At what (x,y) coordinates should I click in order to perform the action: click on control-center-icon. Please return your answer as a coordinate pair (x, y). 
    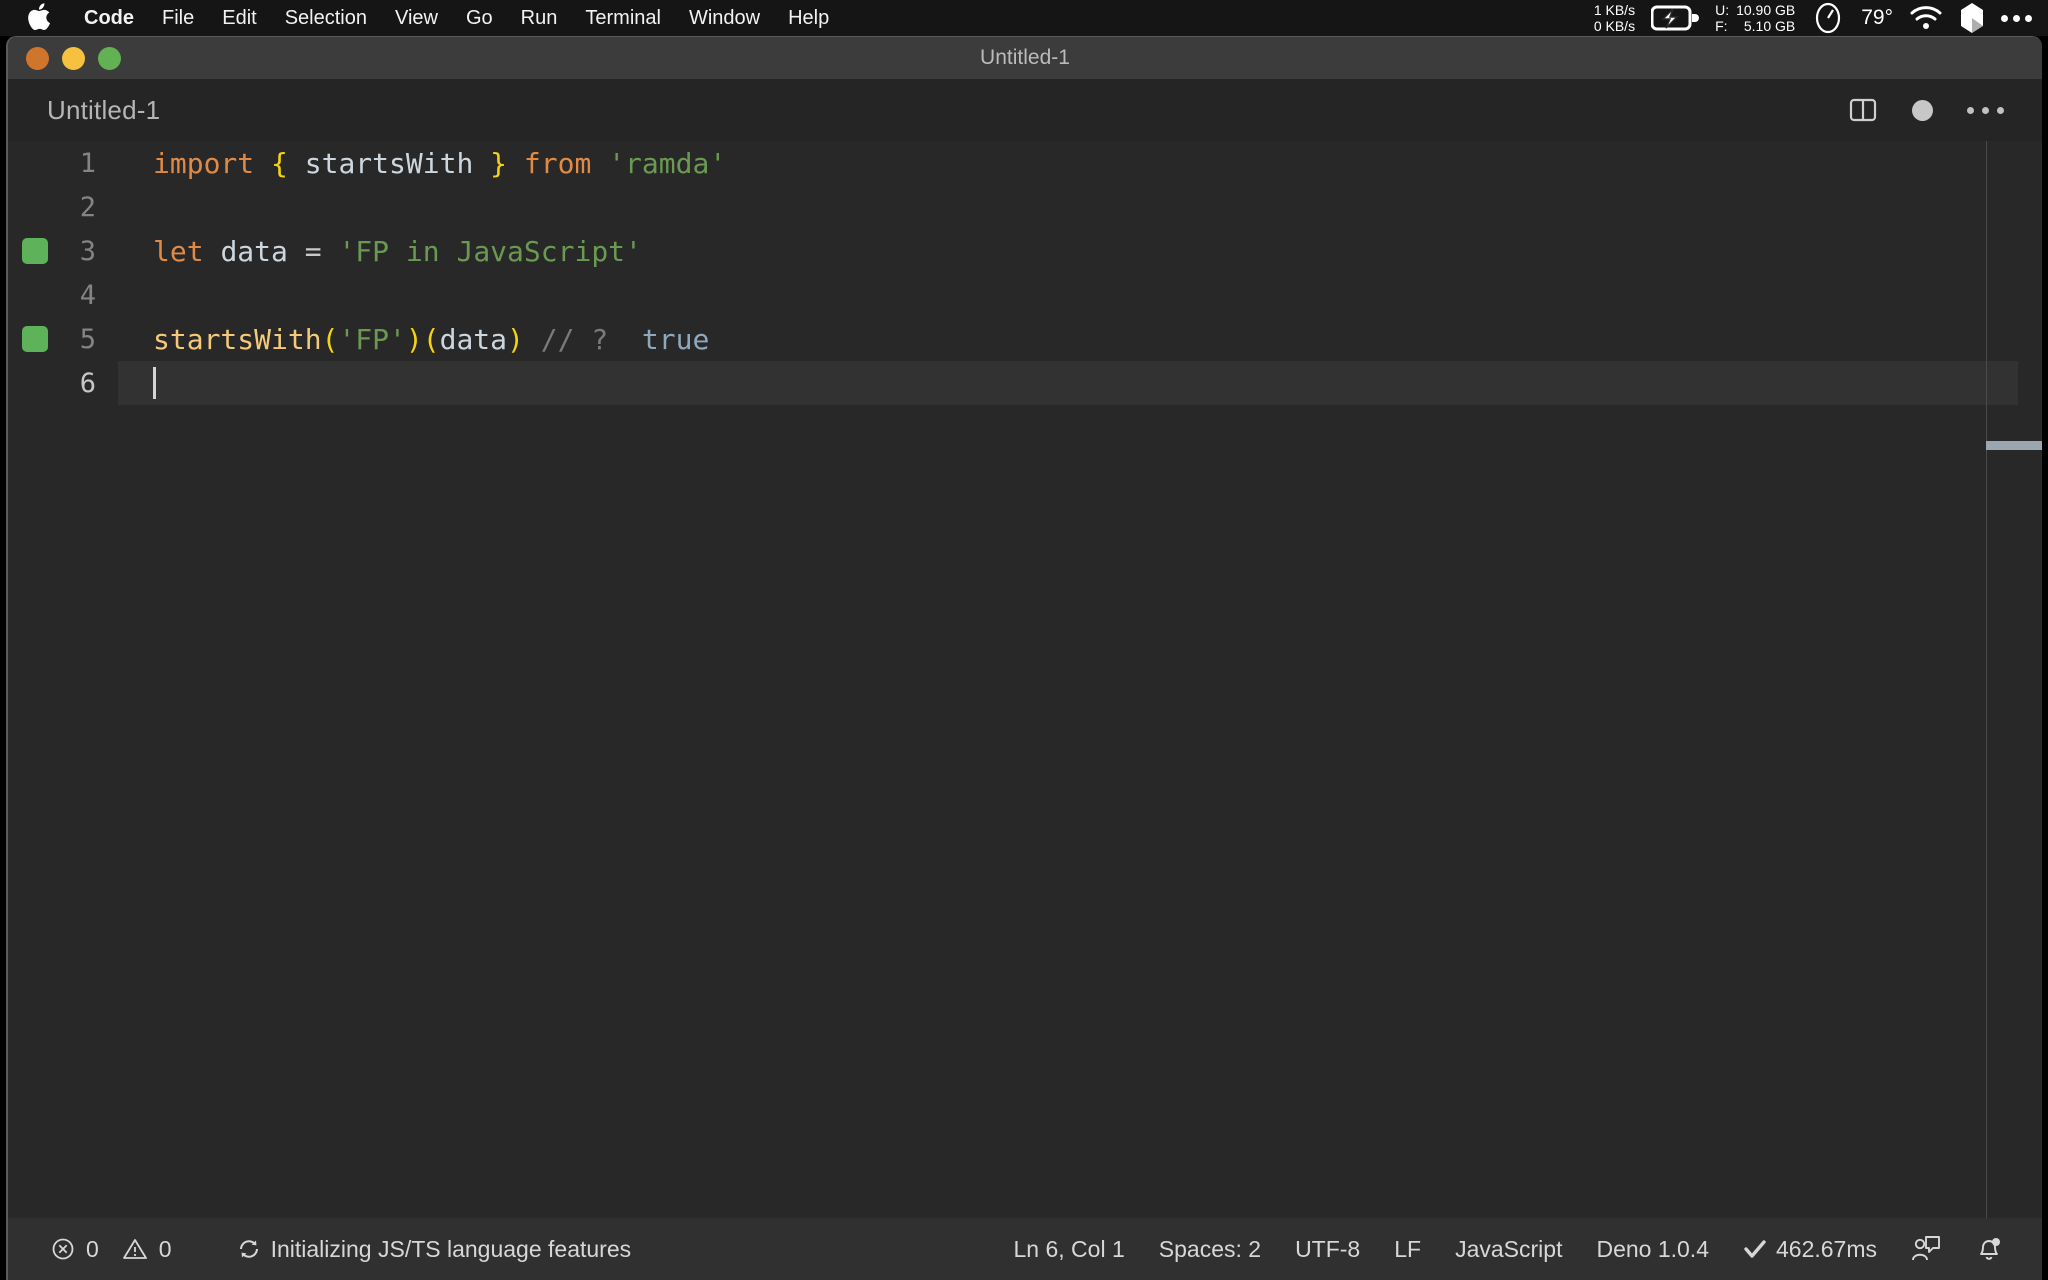
    Looking at the image, I should click on (1972, 18).